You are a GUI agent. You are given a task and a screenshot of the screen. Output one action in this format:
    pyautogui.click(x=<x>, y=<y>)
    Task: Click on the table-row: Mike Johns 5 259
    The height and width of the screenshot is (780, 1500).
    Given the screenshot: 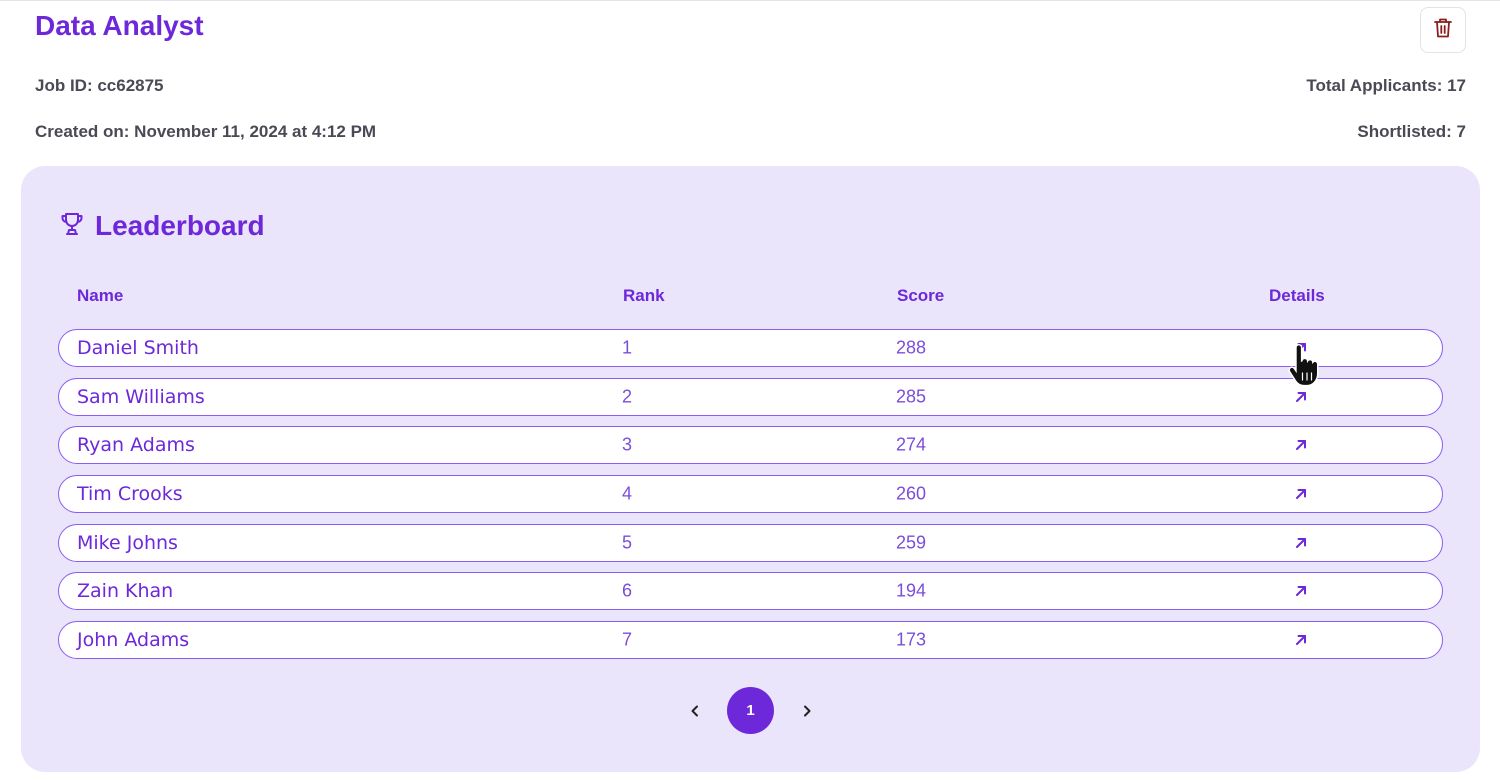 What is the action you would take?
    pyautogui.click(x=750, y=542)
    